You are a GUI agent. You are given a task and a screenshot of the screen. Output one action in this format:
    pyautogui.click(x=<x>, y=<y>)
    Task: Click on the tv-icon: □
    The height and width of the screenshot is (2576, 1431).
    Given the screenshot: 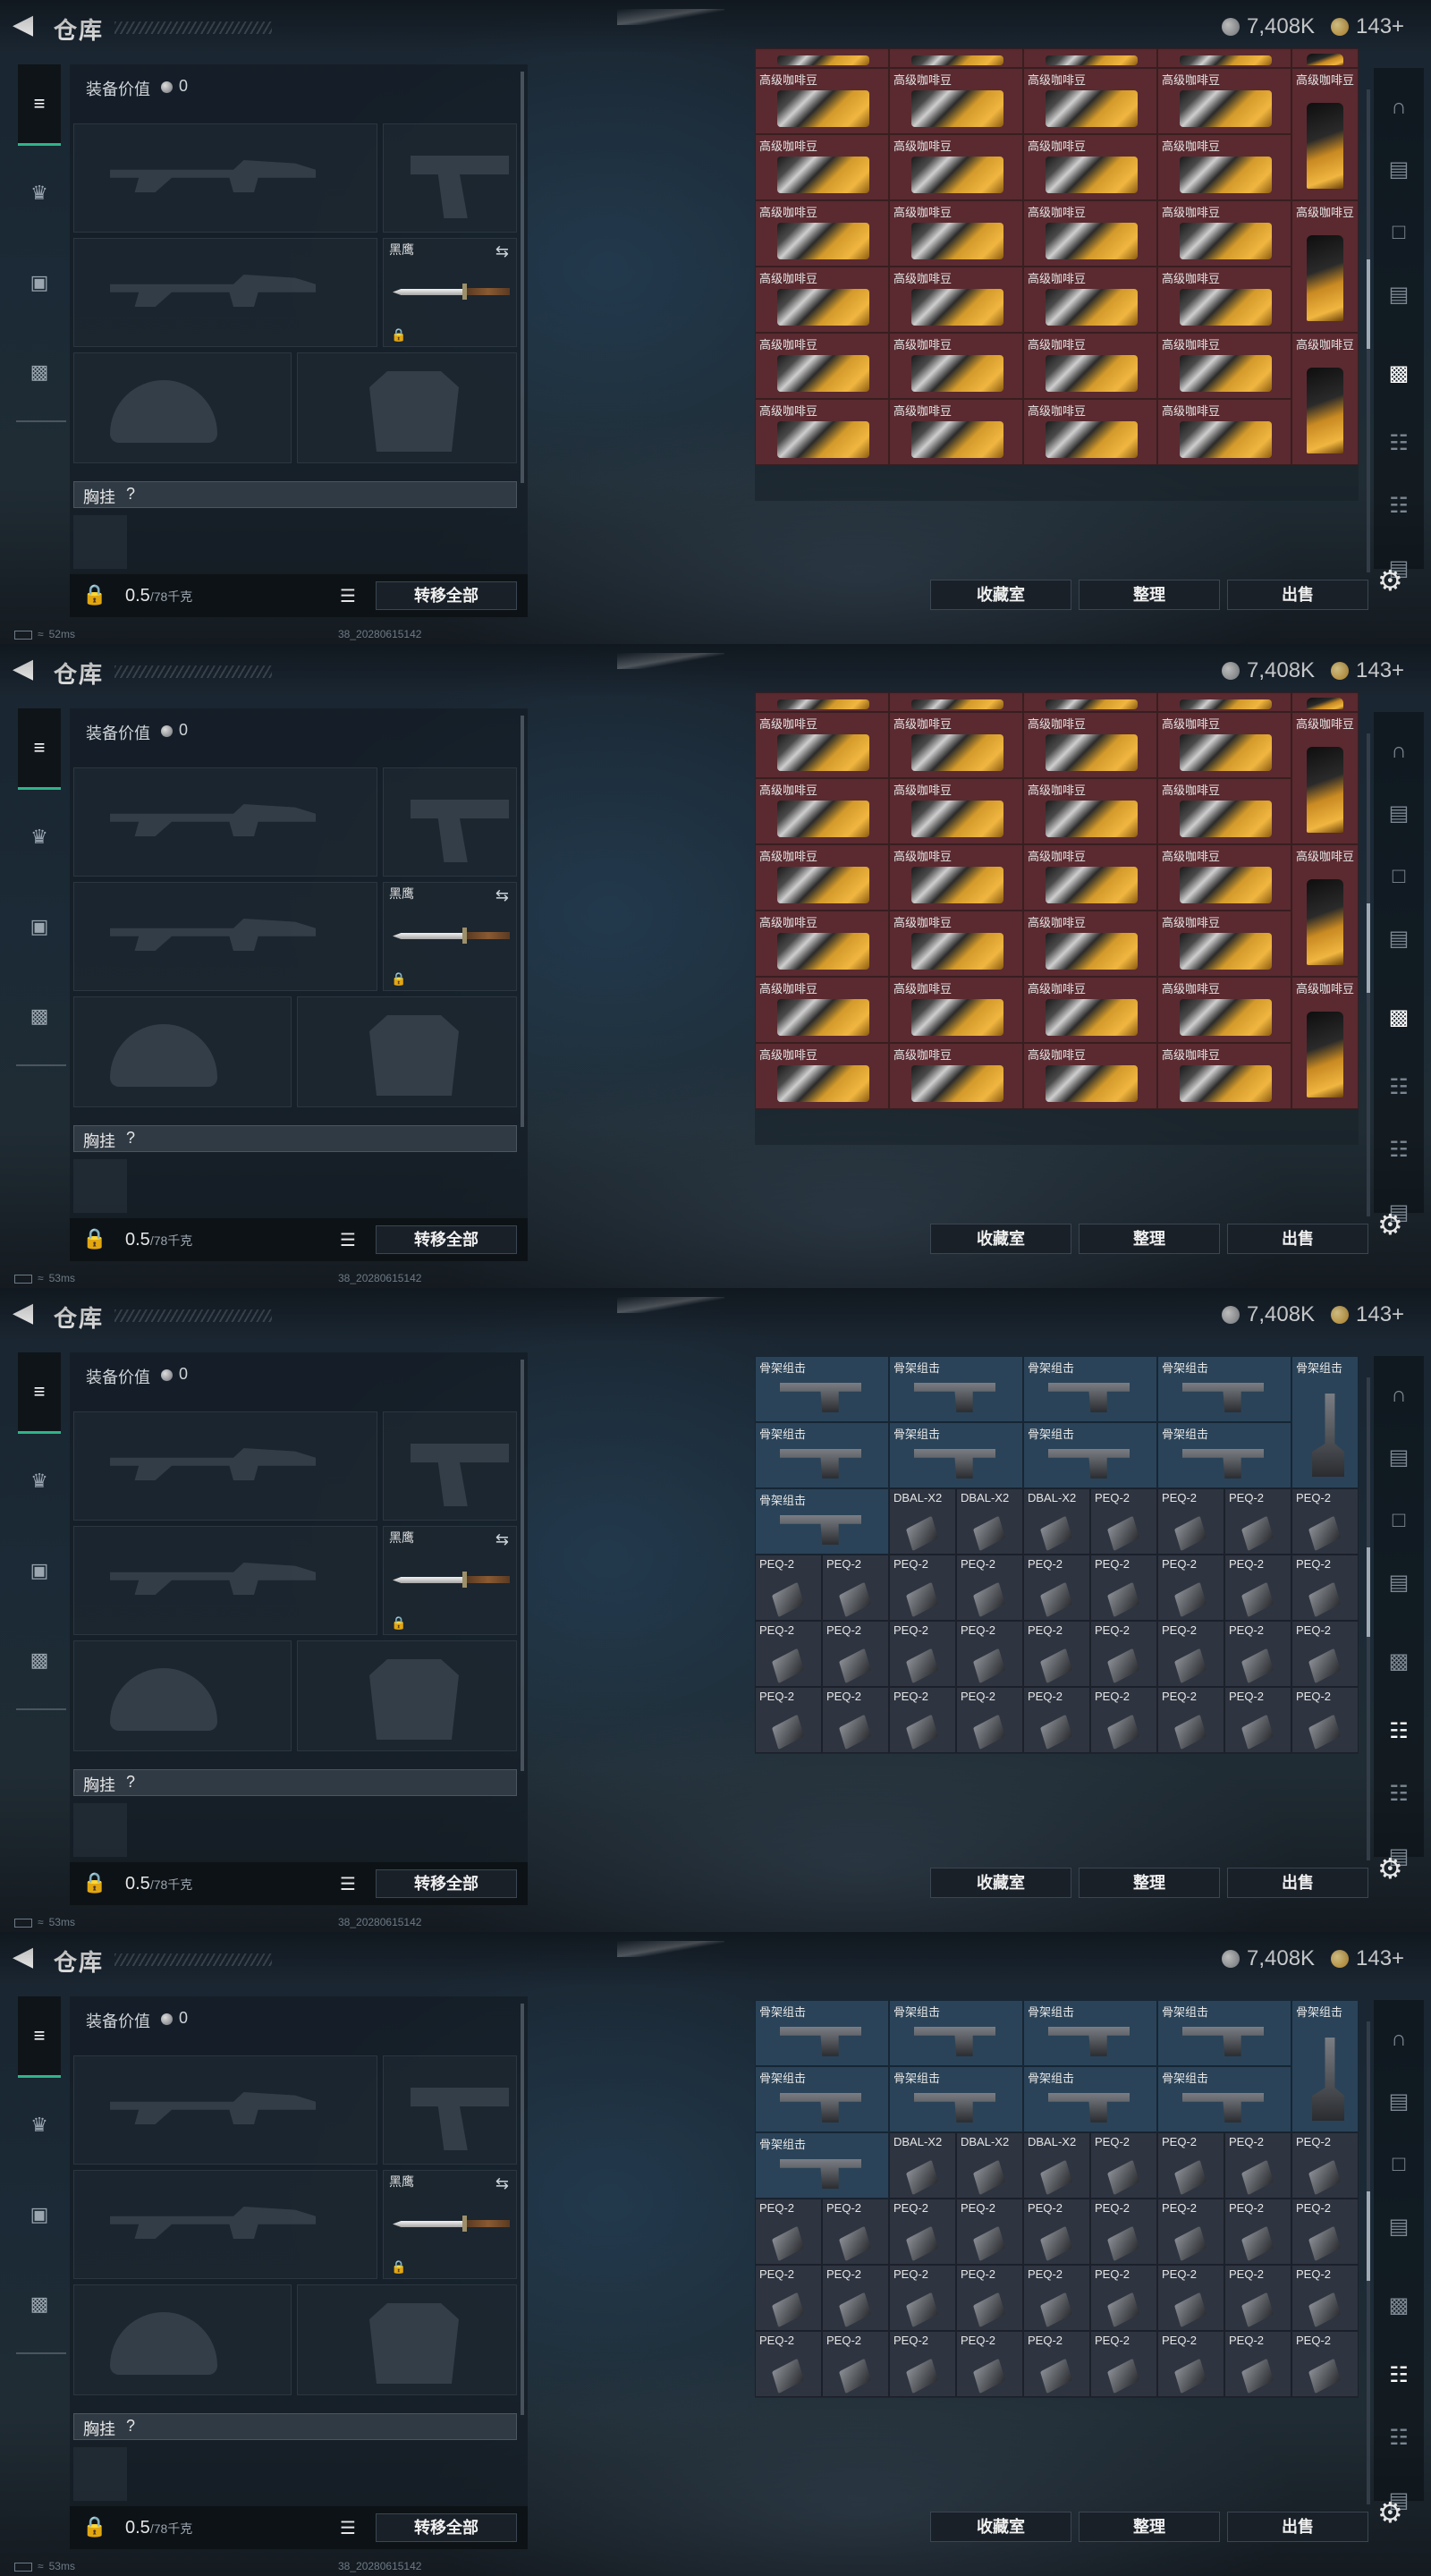 What is the action you would take?
    pyautogui.click(x=1399, y=2164)
    